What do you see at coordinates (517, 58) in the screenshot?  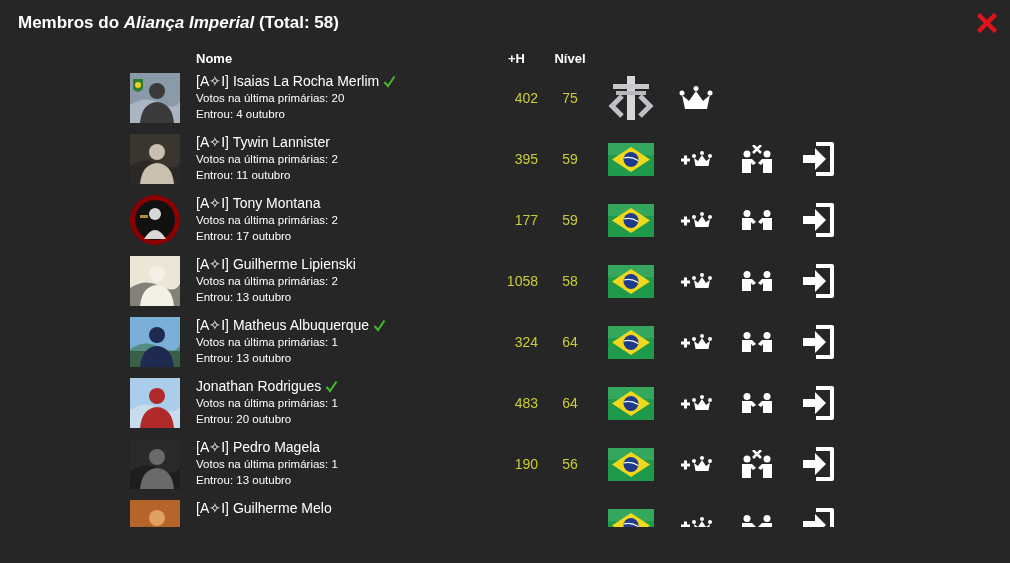 I see `column-header: +H` at bounding box center [517, 58].